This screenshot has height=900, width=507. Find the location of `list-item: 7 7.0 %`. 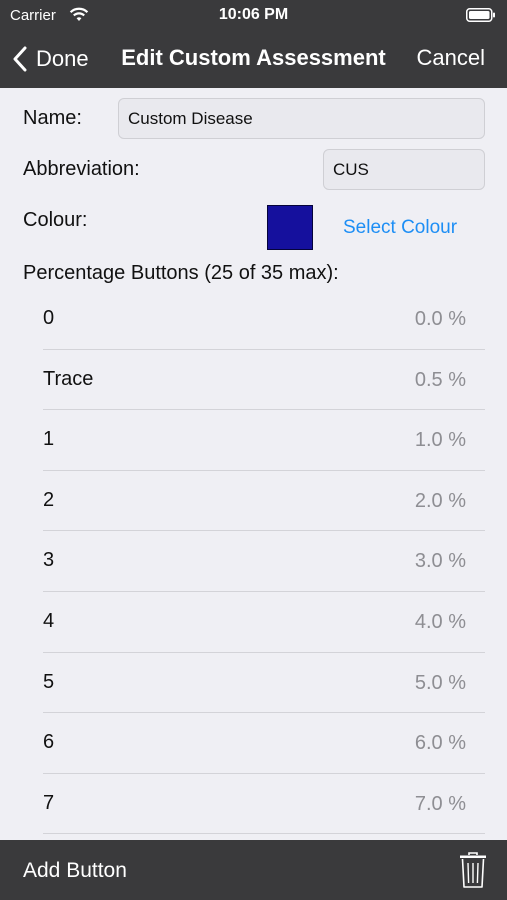

list-item: 7 7.0 % is located at coordinates (253, 804).